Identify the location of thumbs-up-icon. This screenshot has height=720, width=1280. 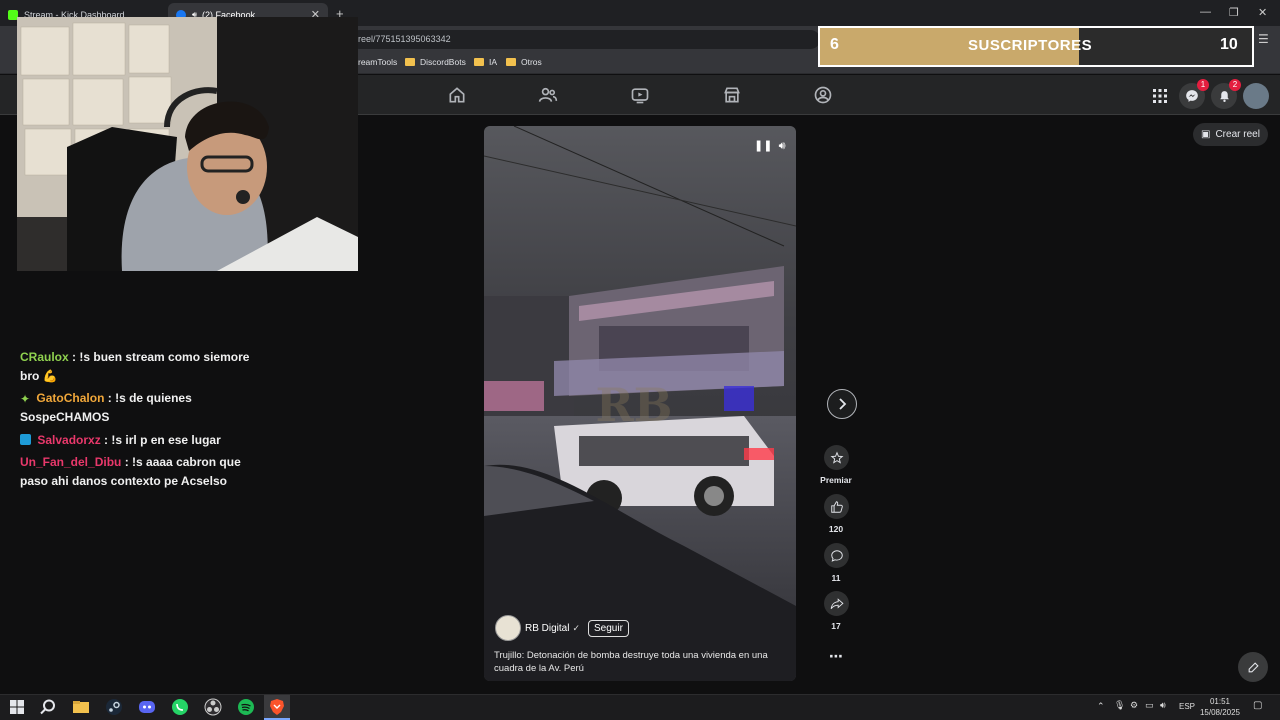
(836, 506).